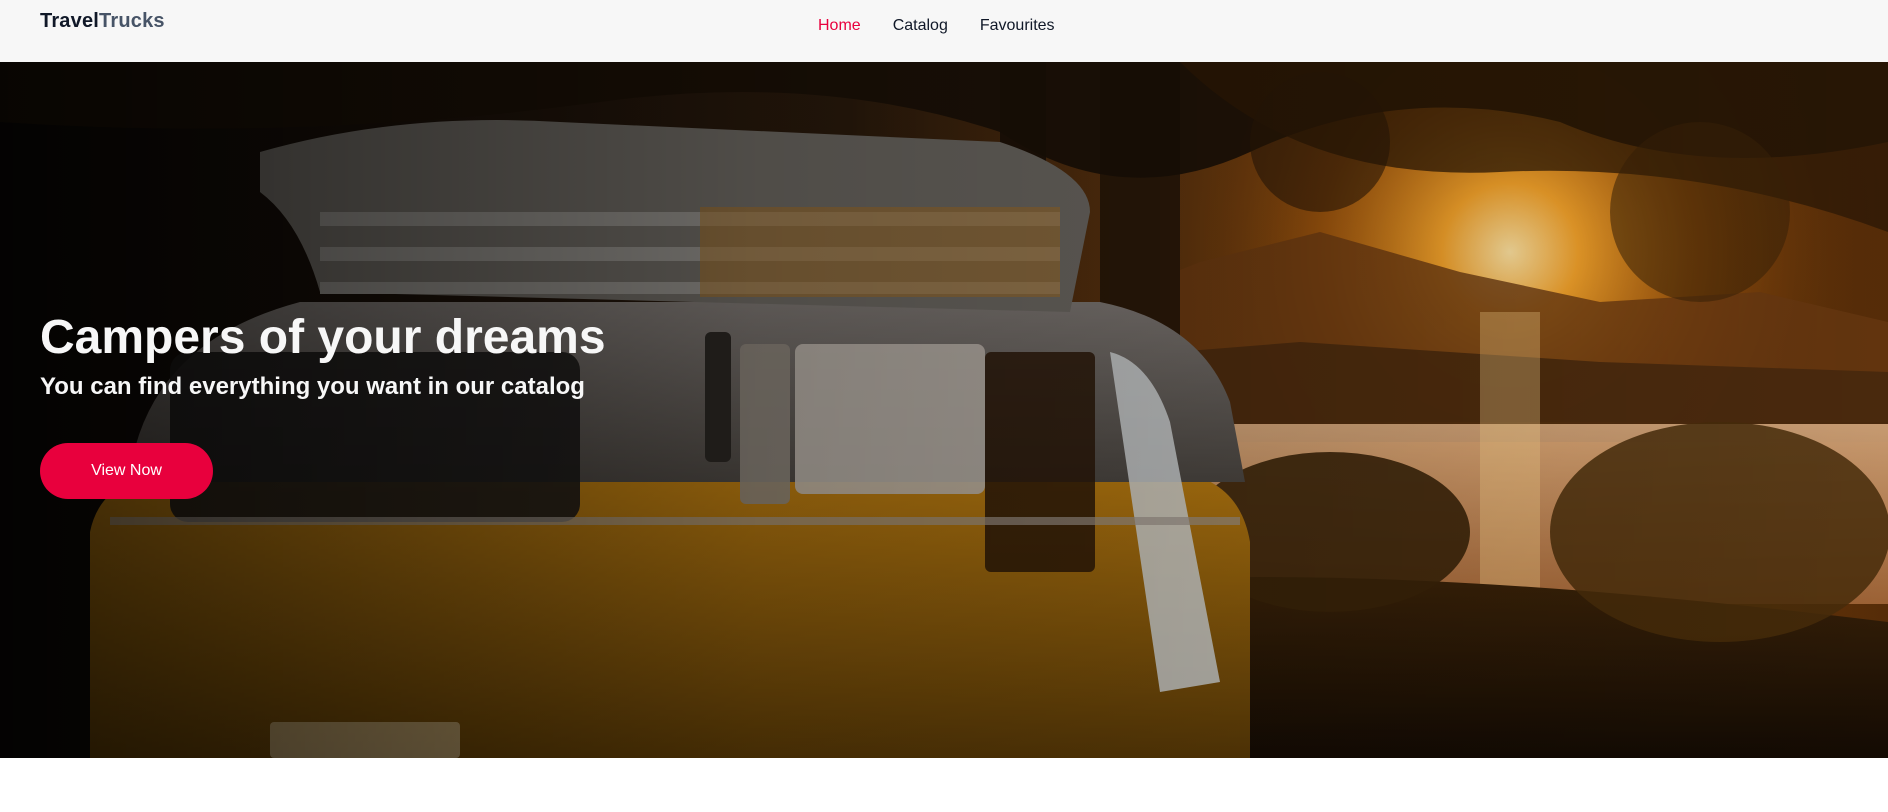 The image size is (1888, 812). What do you see at coordinates (132, 21) in the screenshot?
I see `logo-part-trucks: Trucks` at bounding box center [132, 21].